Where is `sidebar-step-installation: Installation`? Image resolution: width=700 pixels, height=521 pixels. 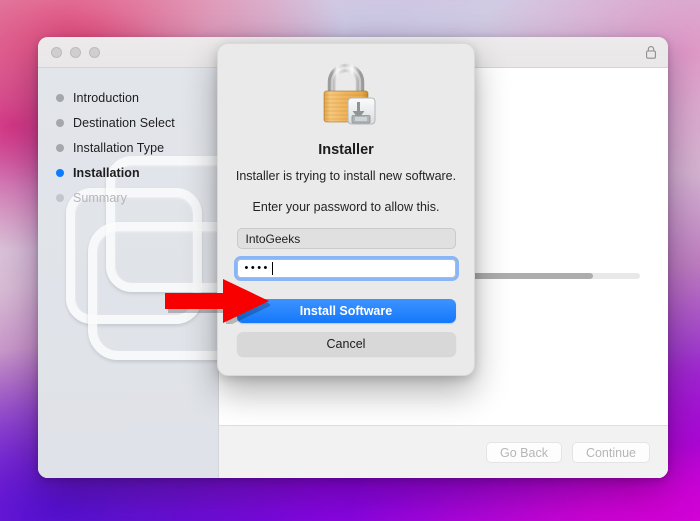 sidebar-step-installation: Installation is located at coordinates (137, 172).